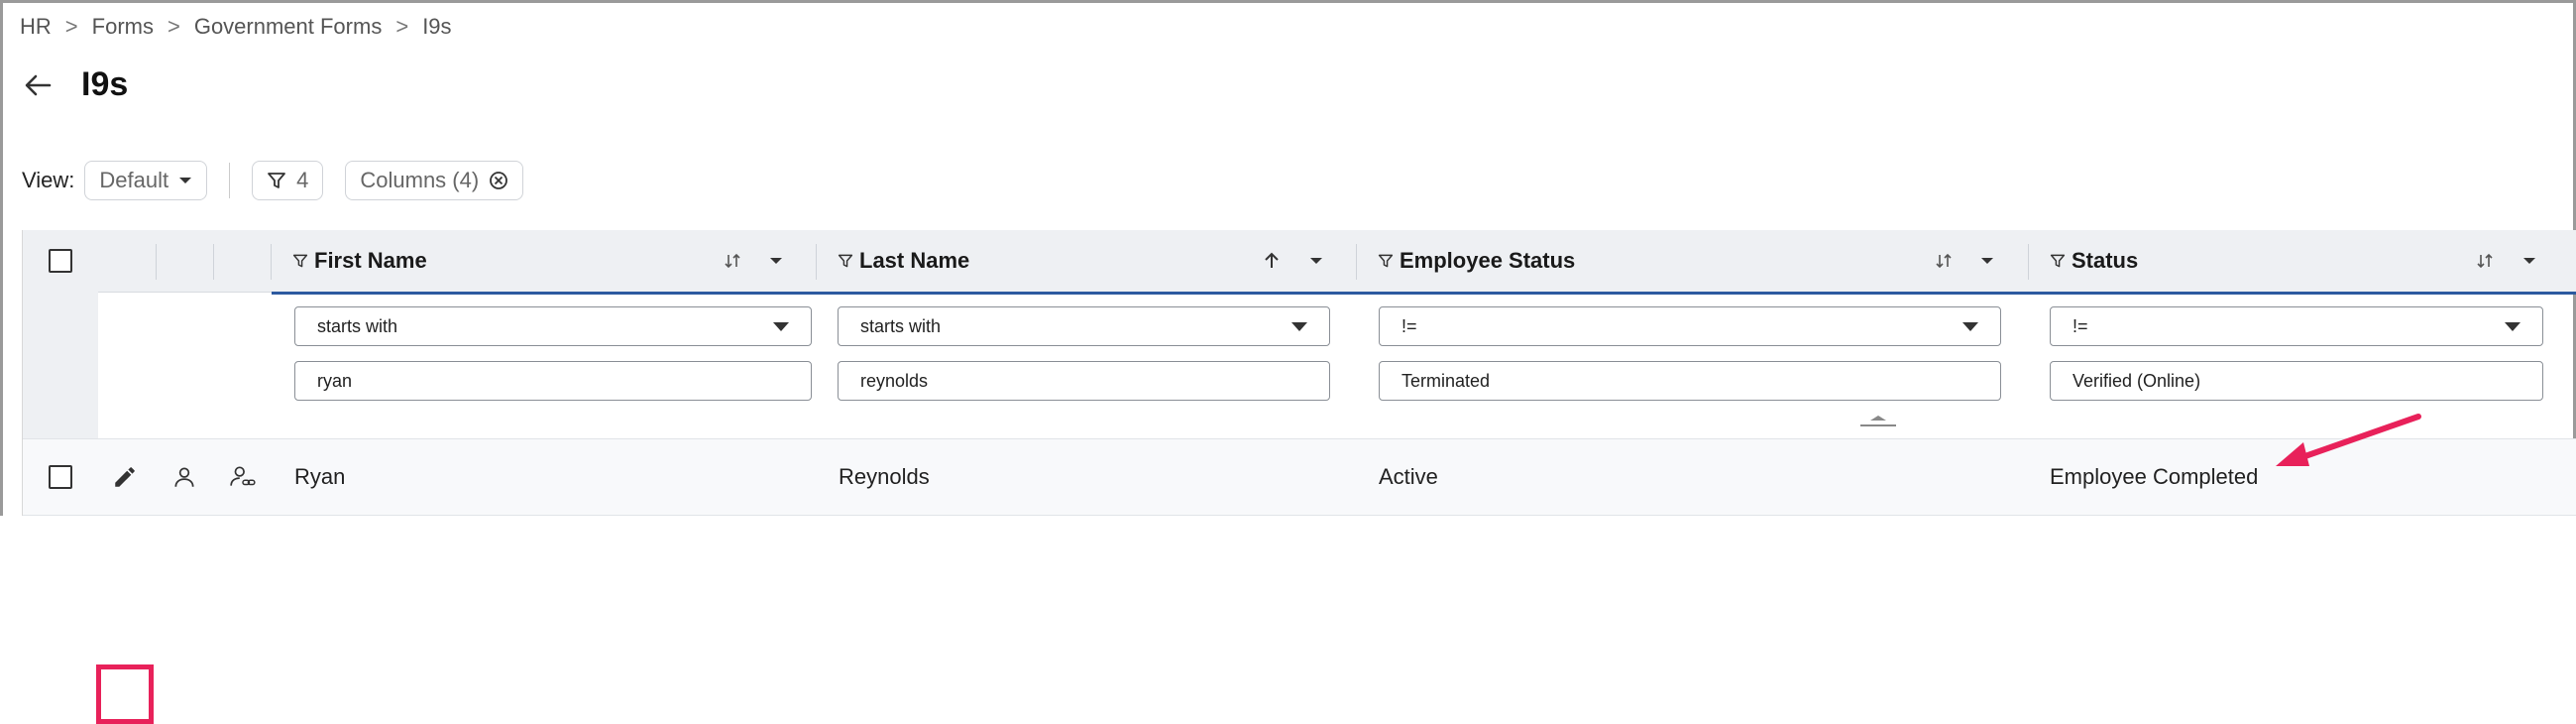 This screenshot has width=2576, height=724. What do you see at coordinates (1690, 326) in the screenshot?
I see `filter-operator-employee-status: !=` at bounding box center [1690, 326].